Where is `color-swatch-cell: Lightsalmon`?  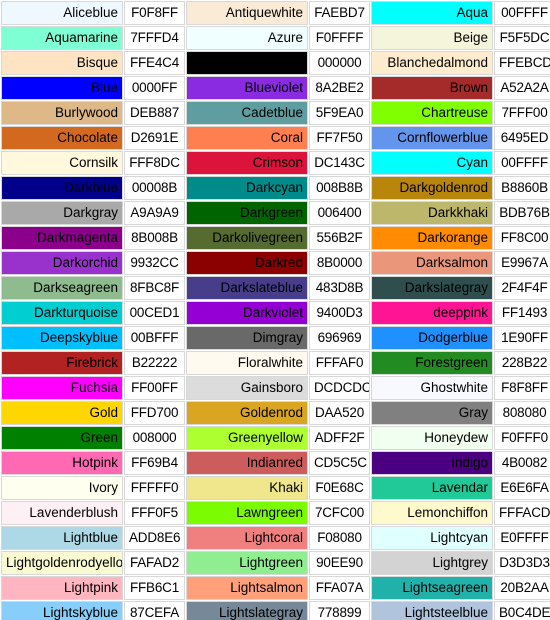
color-swatch-cell: Lightsalmon is located at coordinates (247, 588).